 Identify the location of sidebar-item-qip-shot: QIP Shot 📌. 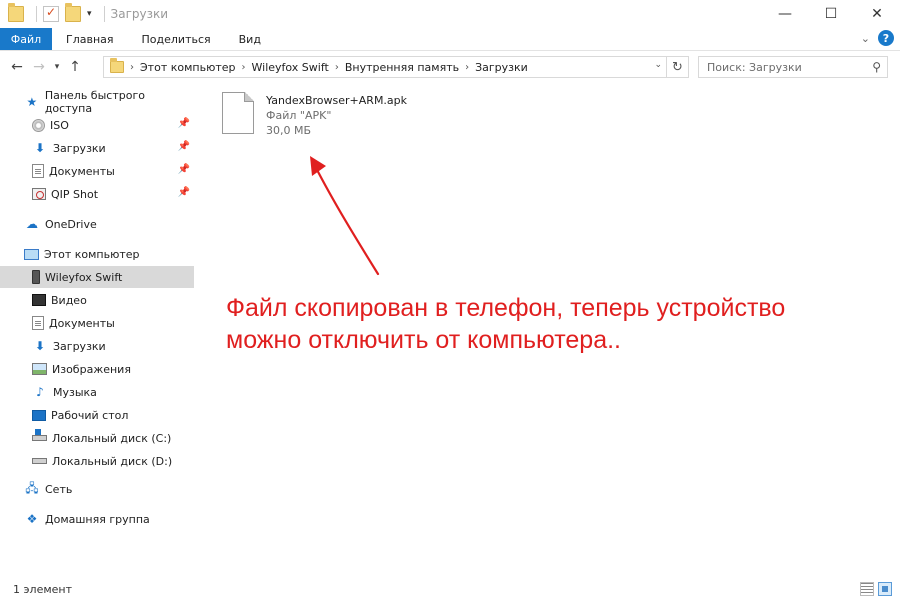
(97, 194).